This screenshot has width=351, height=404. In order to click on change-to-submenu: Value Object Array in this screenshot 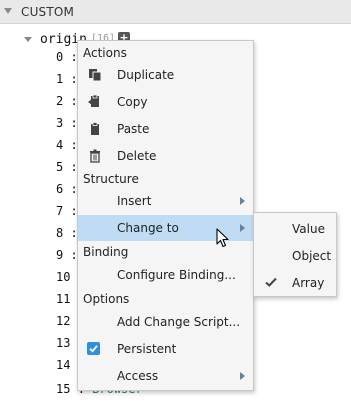, I will do `click(295, 254)`.